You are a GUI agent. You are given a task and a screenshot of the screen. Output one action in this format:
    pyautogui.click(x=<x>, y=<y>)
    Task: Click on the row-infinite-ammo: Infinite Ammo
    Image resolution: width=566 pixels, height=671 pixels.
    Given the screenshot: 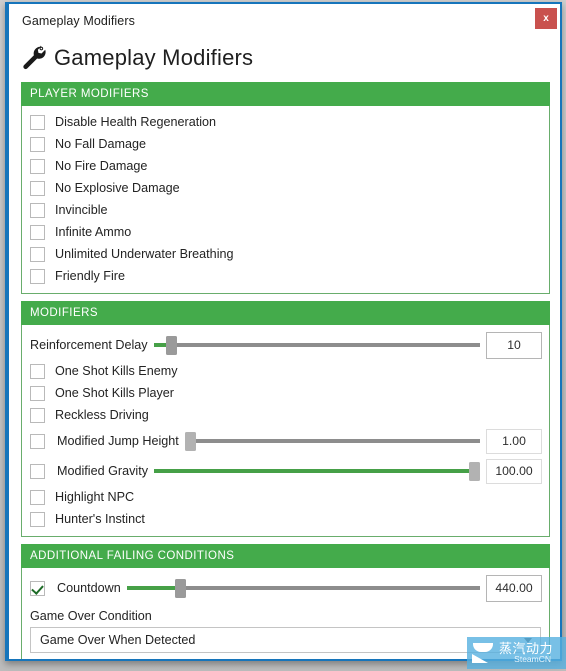 What is the action you would take?
    pyautogui.click(x=285, y=232)
    